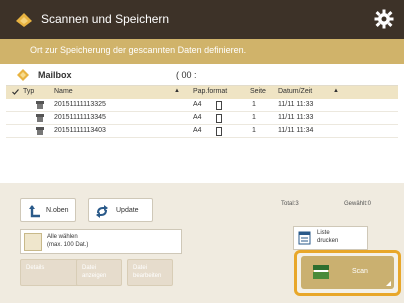 This screenshot has width=404, height=303. I want to click on checkmark-icon, so click(15, 92).